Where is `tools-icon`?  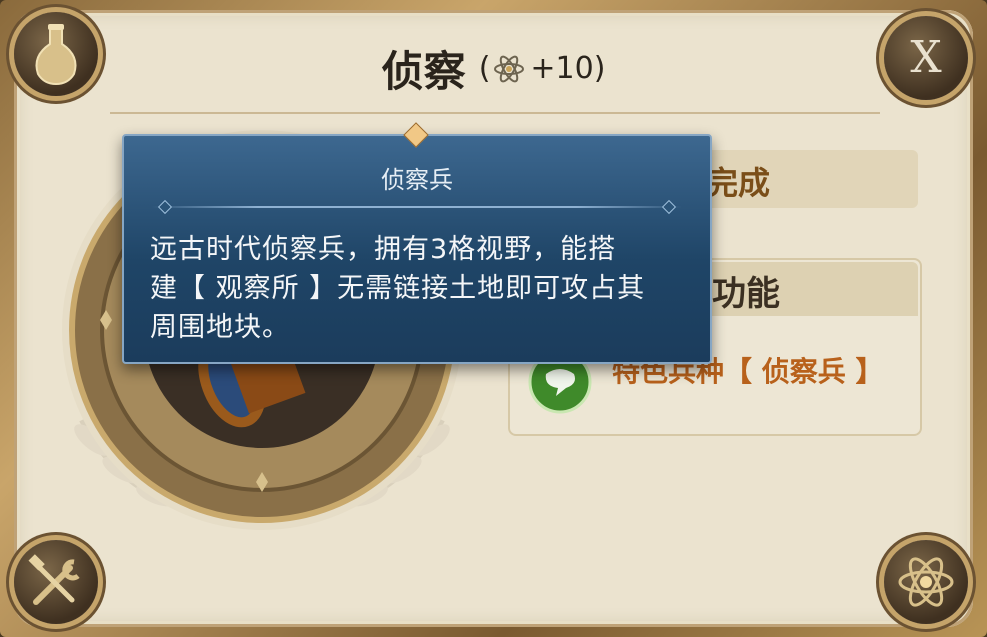 tools-icon is located at coordinates (54, 579).